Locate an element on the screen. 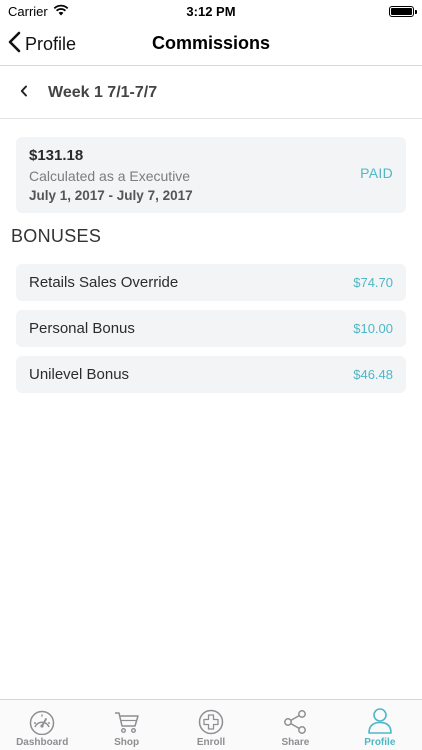 The height and width of the screenshot is (750, 422). tab-shop: Shop is located at coordinates (126, 725).